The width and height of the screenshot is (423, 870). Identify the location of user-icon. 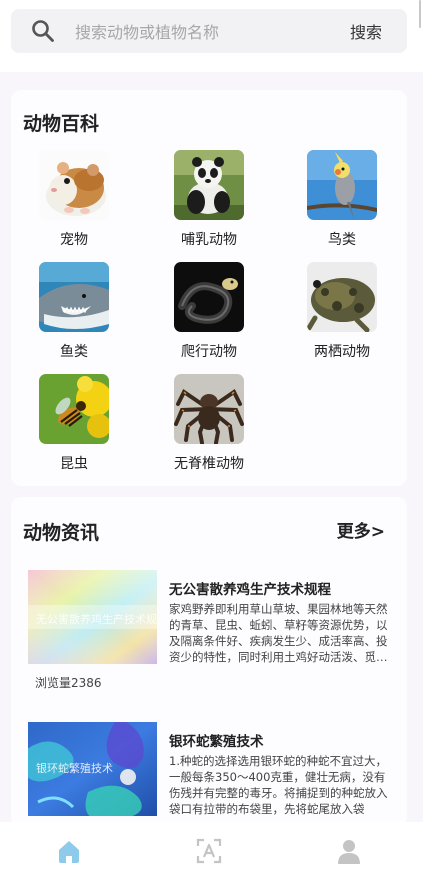
(349, 851).